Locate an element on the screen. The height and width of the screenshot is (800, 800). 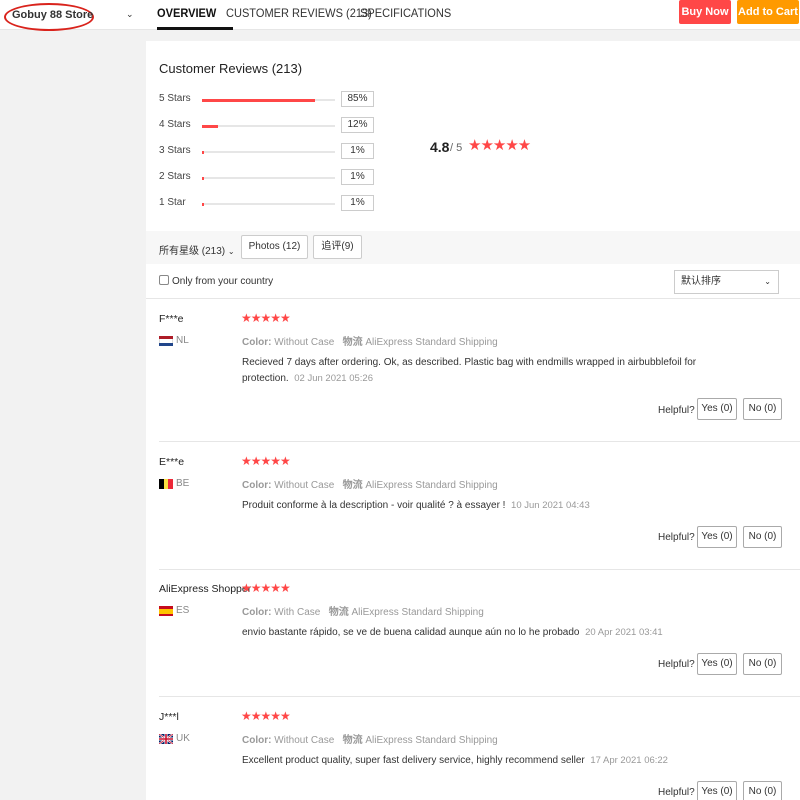
reviewer-country: ES is located at coordinates (183, 610).